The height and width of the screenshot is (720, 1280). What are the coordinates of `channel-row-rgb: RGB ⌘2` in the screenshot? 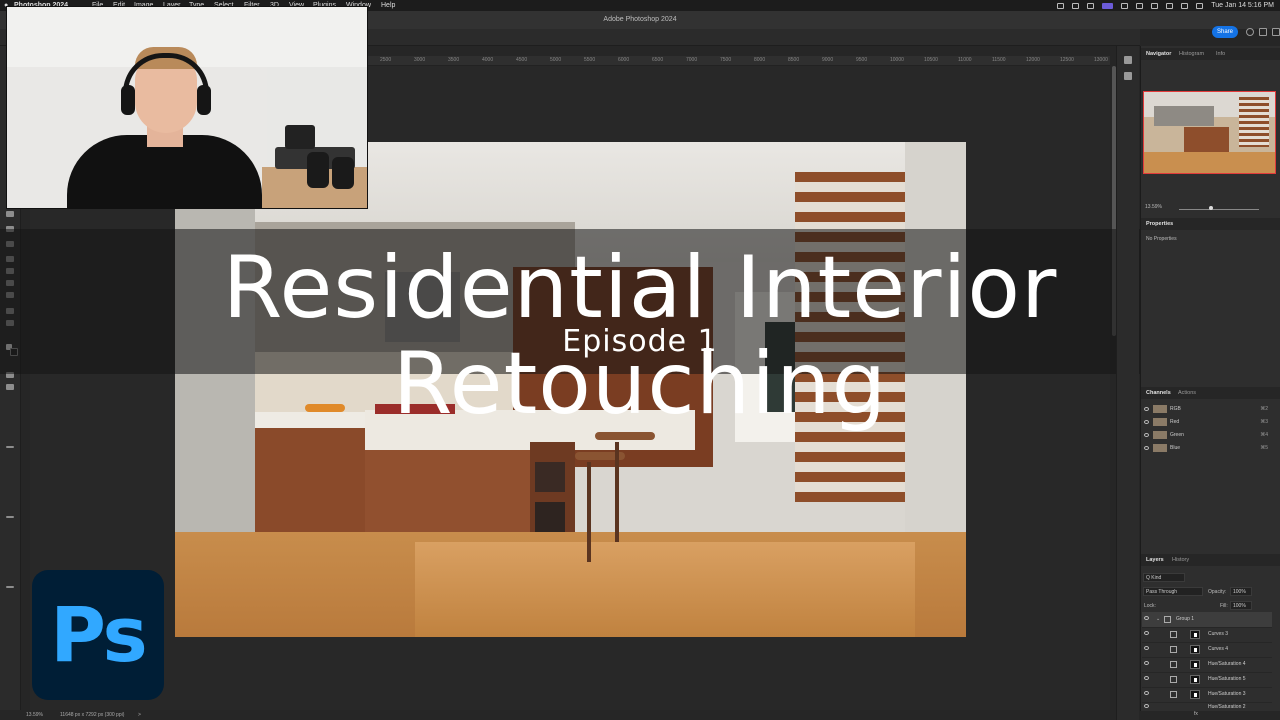 It's located at (1207, 409).